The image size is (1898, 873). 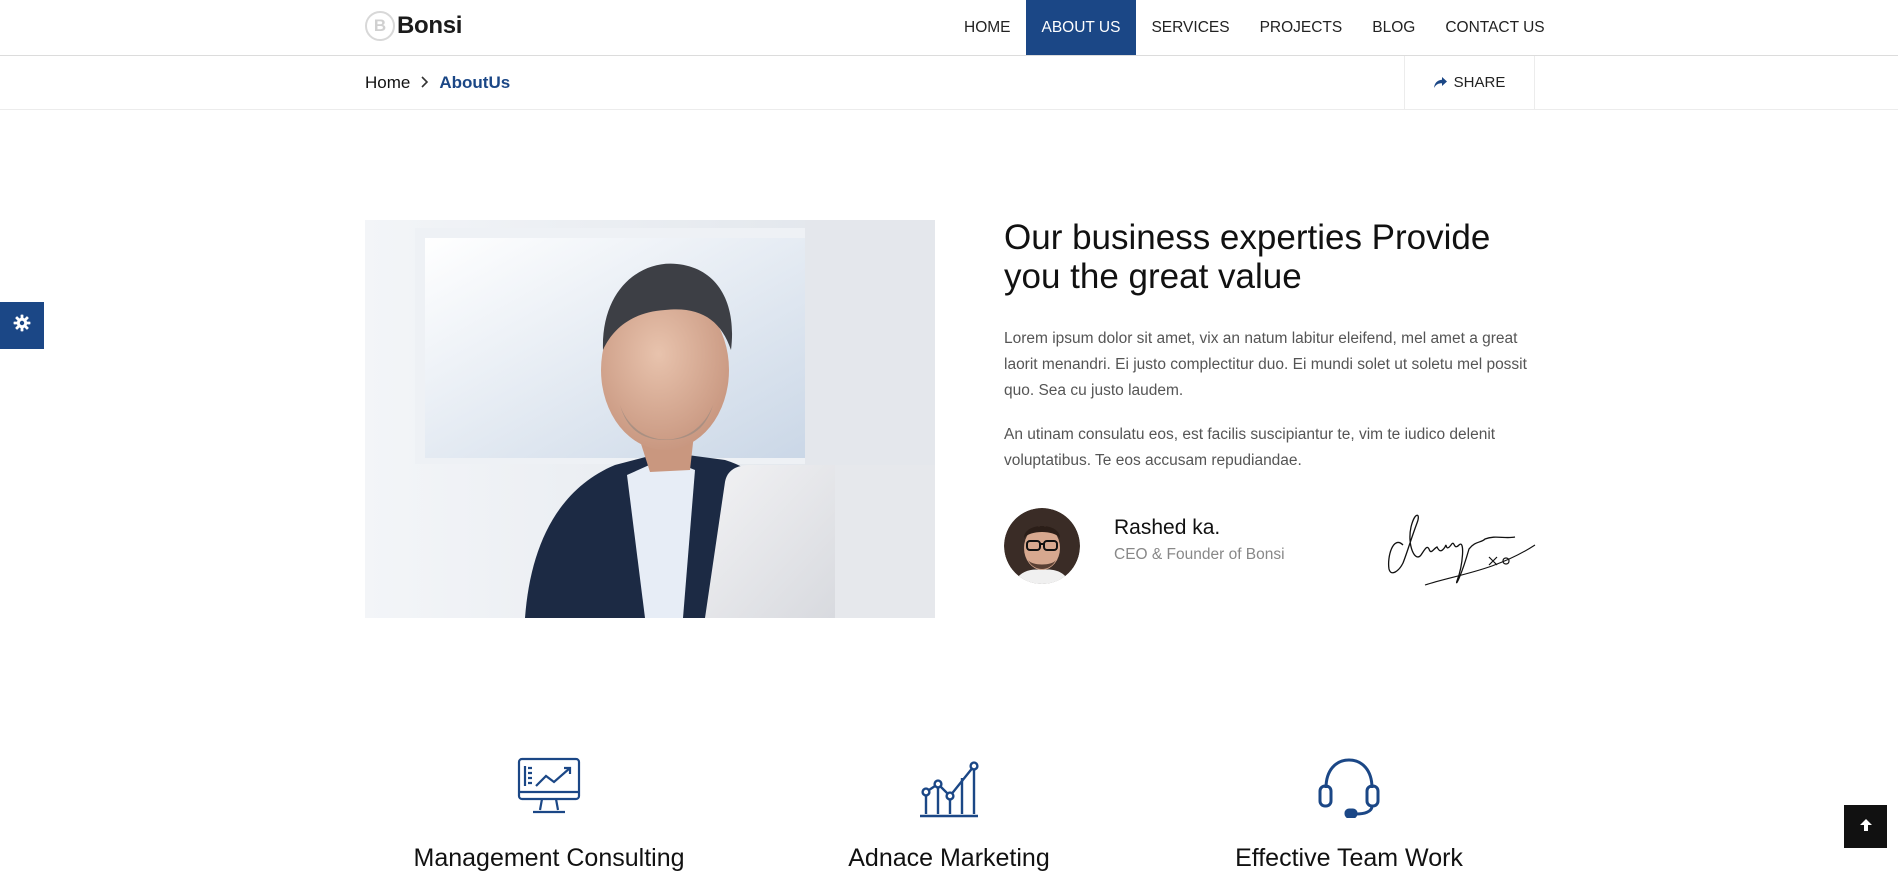 What do you see at coordinates (1190, 27) in the screenshot?
I see `nav-services: SERVICES` at bounding box center [1190, 27].